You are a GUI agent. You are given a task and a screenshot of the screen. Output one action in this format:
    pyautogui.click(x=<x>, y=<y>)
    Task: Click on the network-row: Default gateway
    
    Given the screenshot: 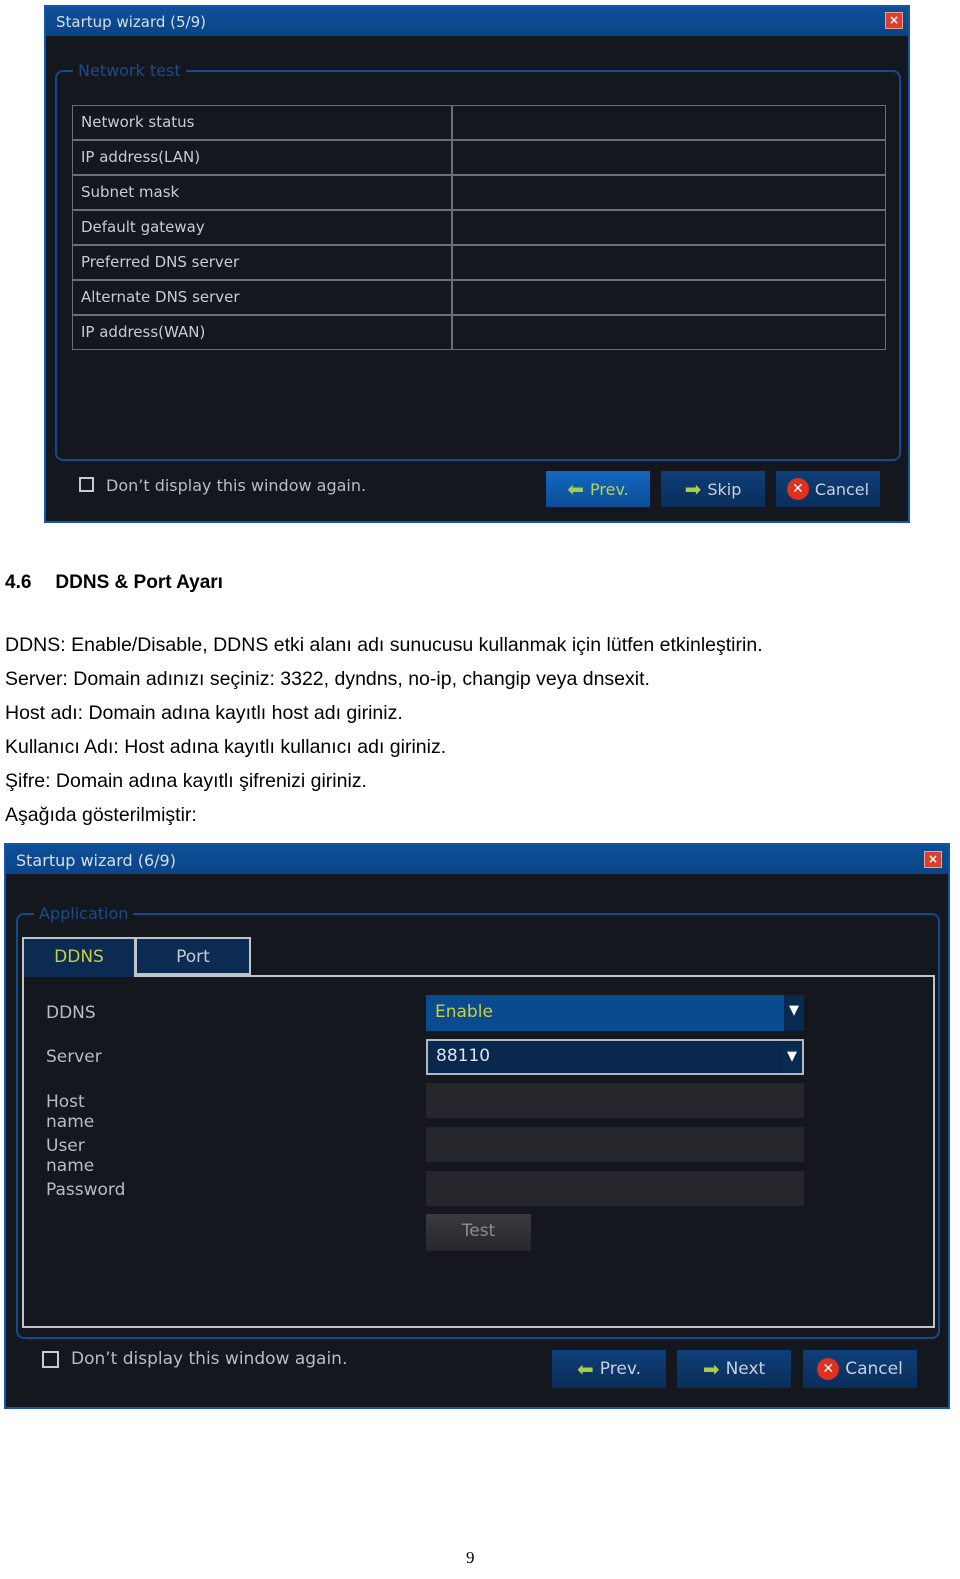 What is the action you would take?
    pyautogui.click(x=479, y=227)
    